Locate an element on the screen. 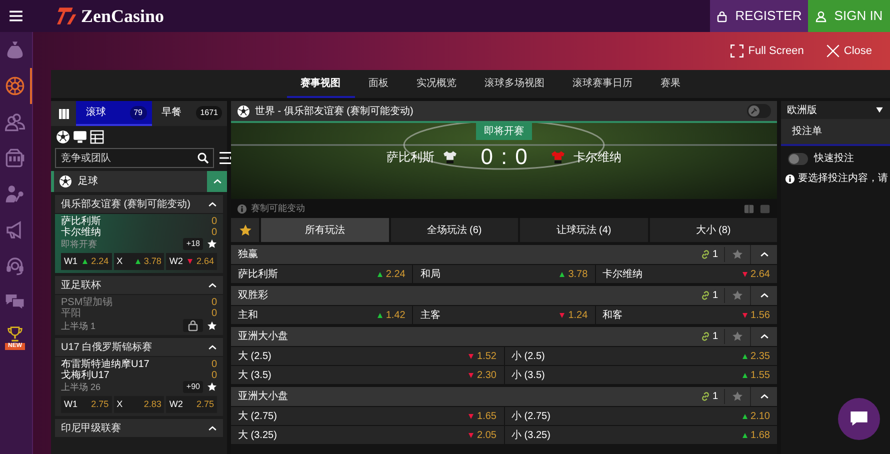 This screenshot has width=890, height=454. monitor-icon is located at coordinates (80, 137).